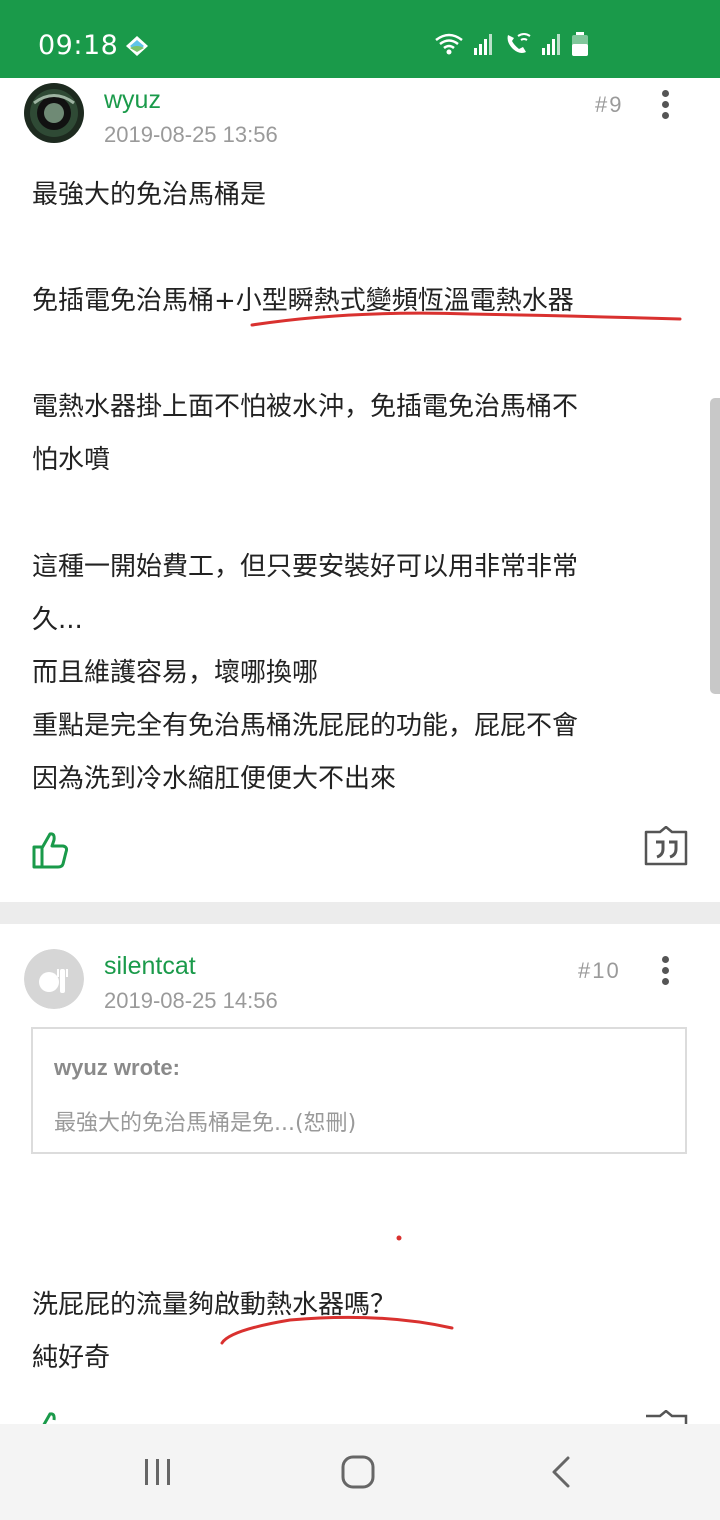 This screenshot has width=720, height=1520. Describe the element at coordinates (449, 44) in the screenshot. I see `wifi-icon` at that location.